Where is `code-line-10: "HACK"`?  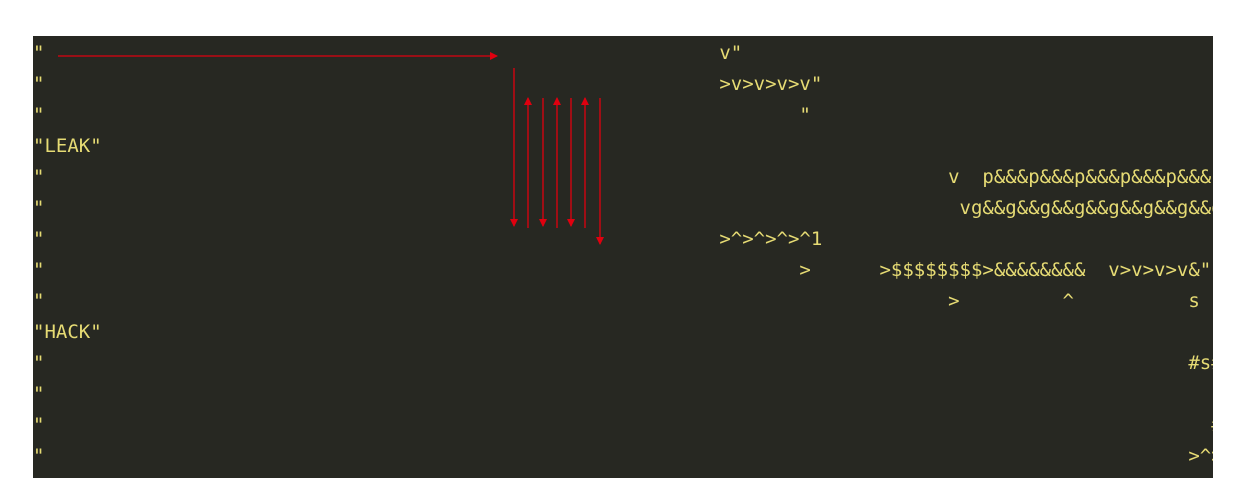
code-line-10: "HACK" is located at coordinates (67, 332).